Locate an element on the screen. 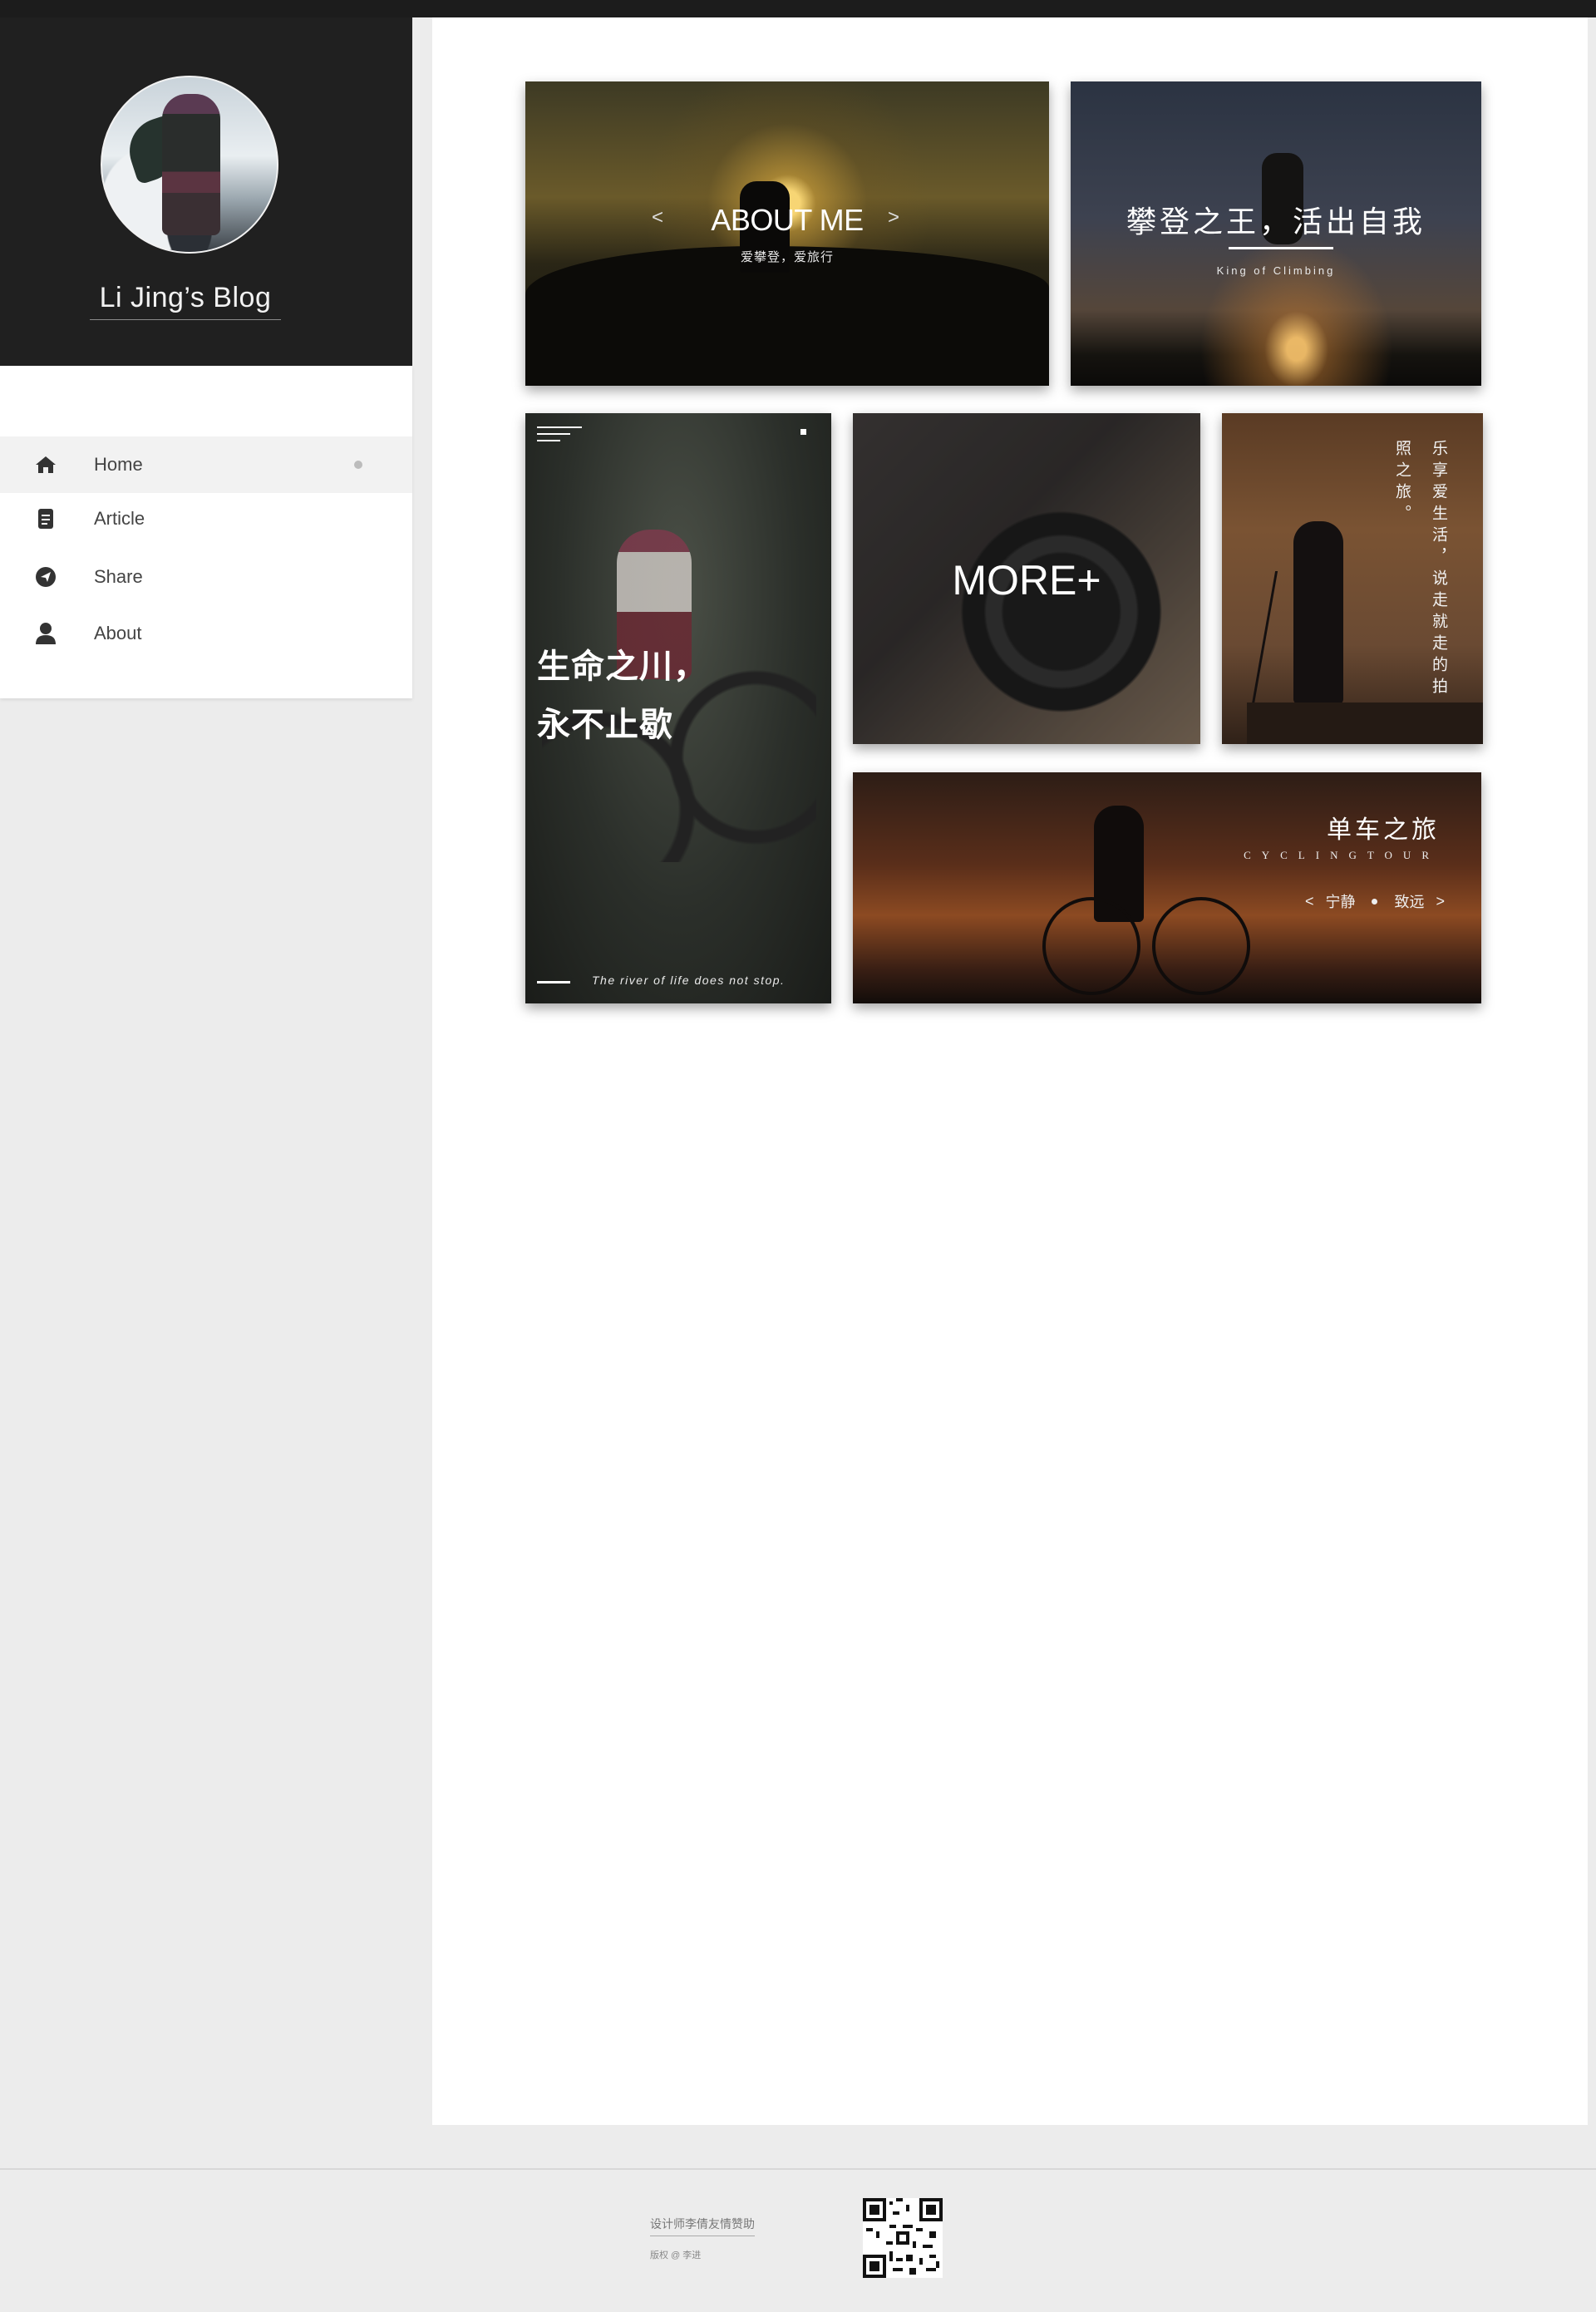 The image size is (1596, 2312). user-icon is located at coordinates (45, 633).